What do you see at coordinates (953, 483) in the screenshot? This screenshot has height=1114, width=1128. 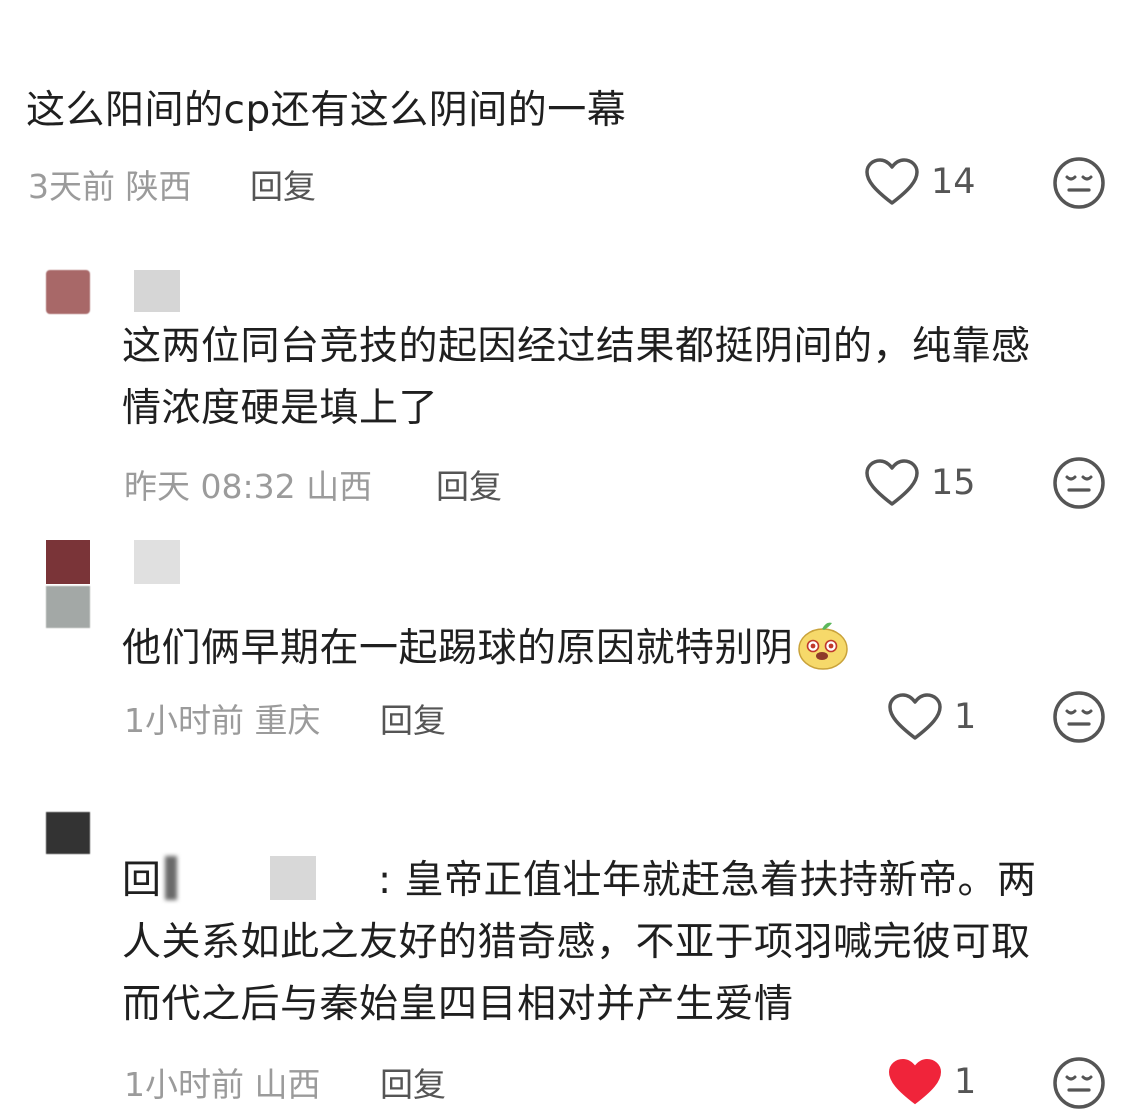 I see `like-count: 15` at bounding box center [953, 483].